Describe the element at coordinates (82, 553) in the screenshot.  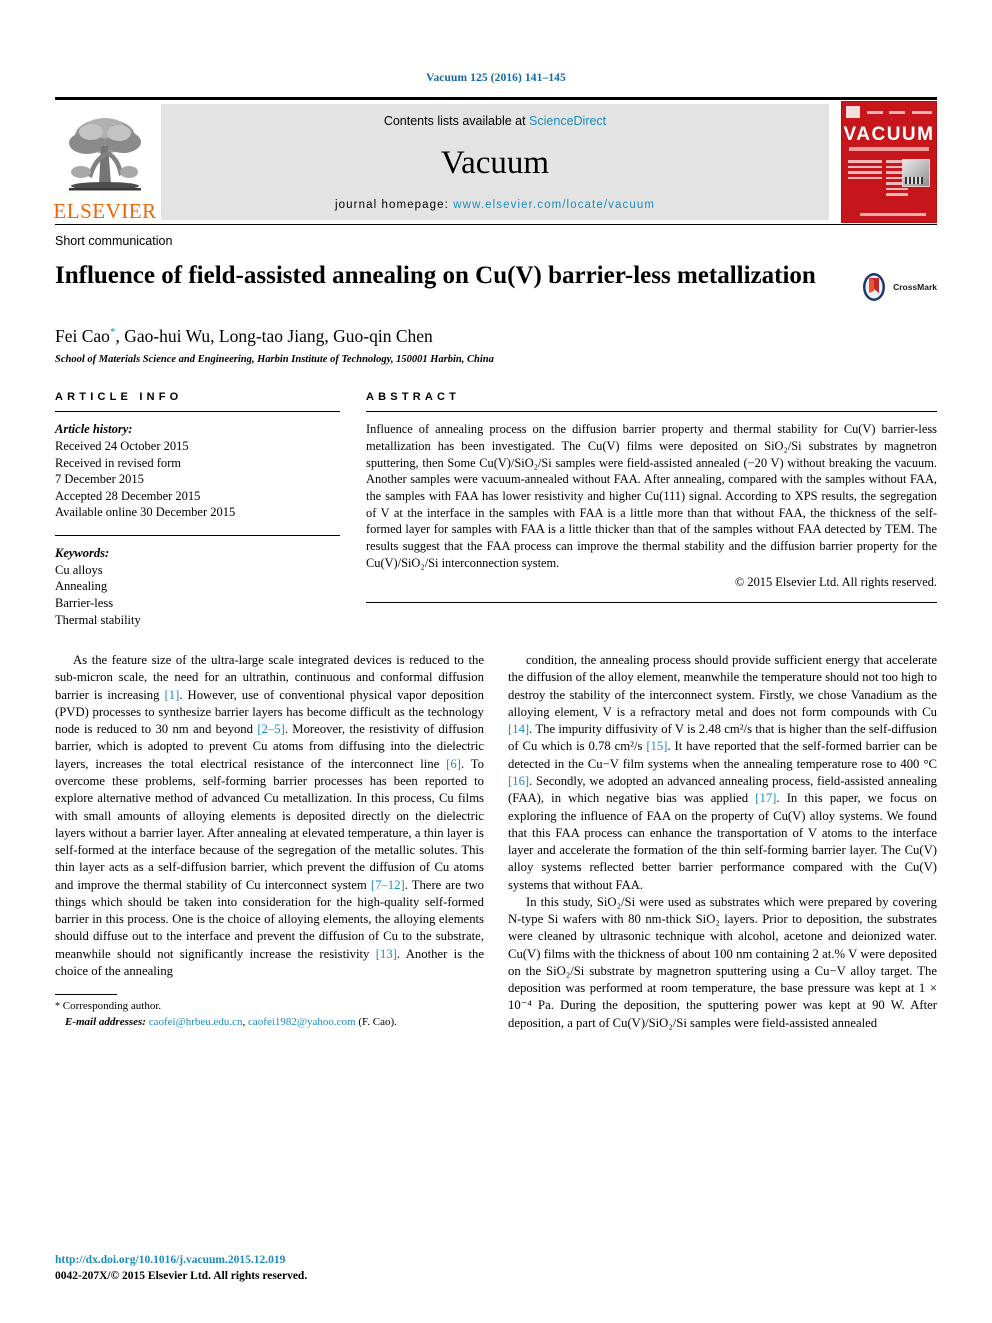
I see `keywords-label: Keywords:` at that location.